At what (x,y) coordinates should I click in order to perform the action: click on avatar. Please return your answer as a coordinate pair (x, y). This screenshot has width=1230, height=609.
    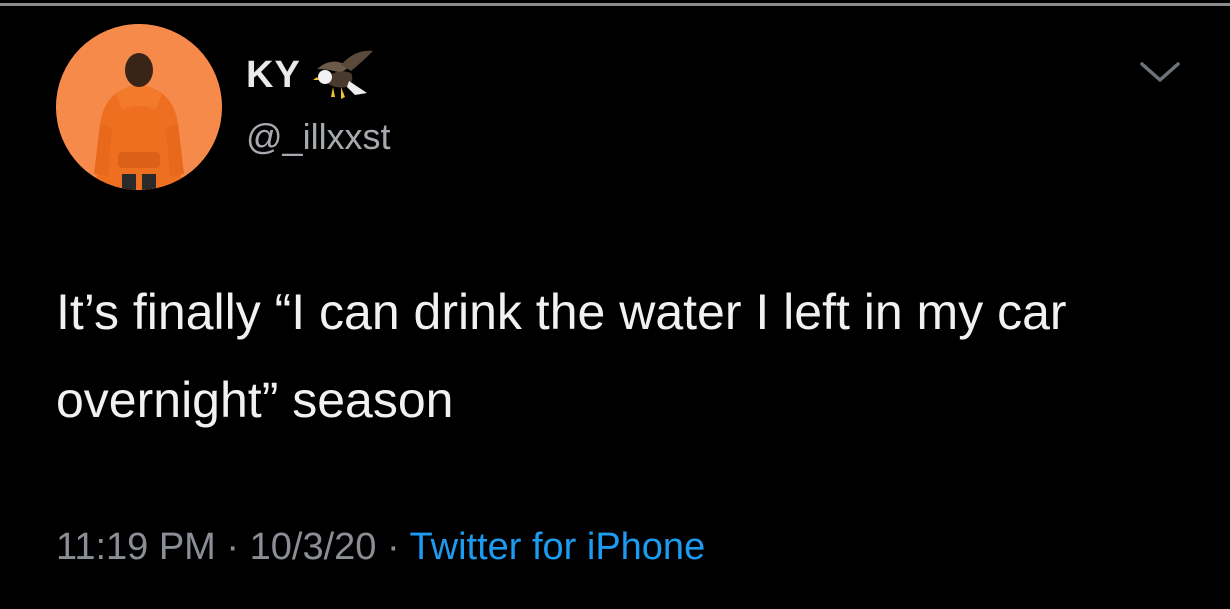
    Looking at the image, I should click on (139, 107).